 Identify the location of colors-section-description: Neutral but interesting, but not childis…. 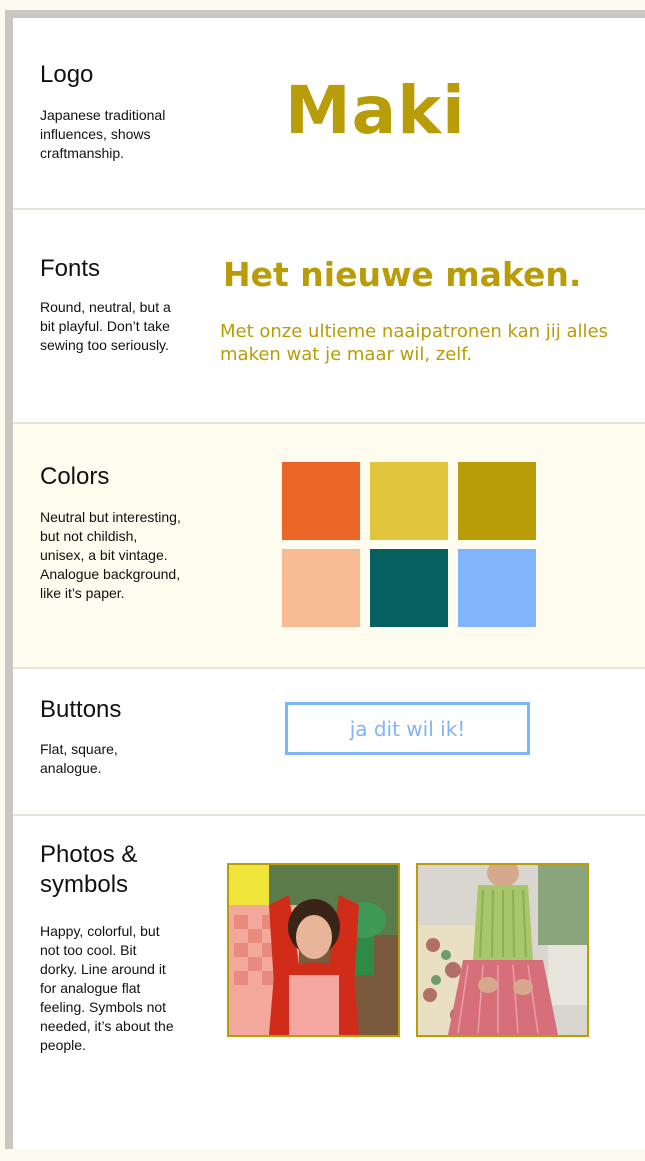
(110, 555).